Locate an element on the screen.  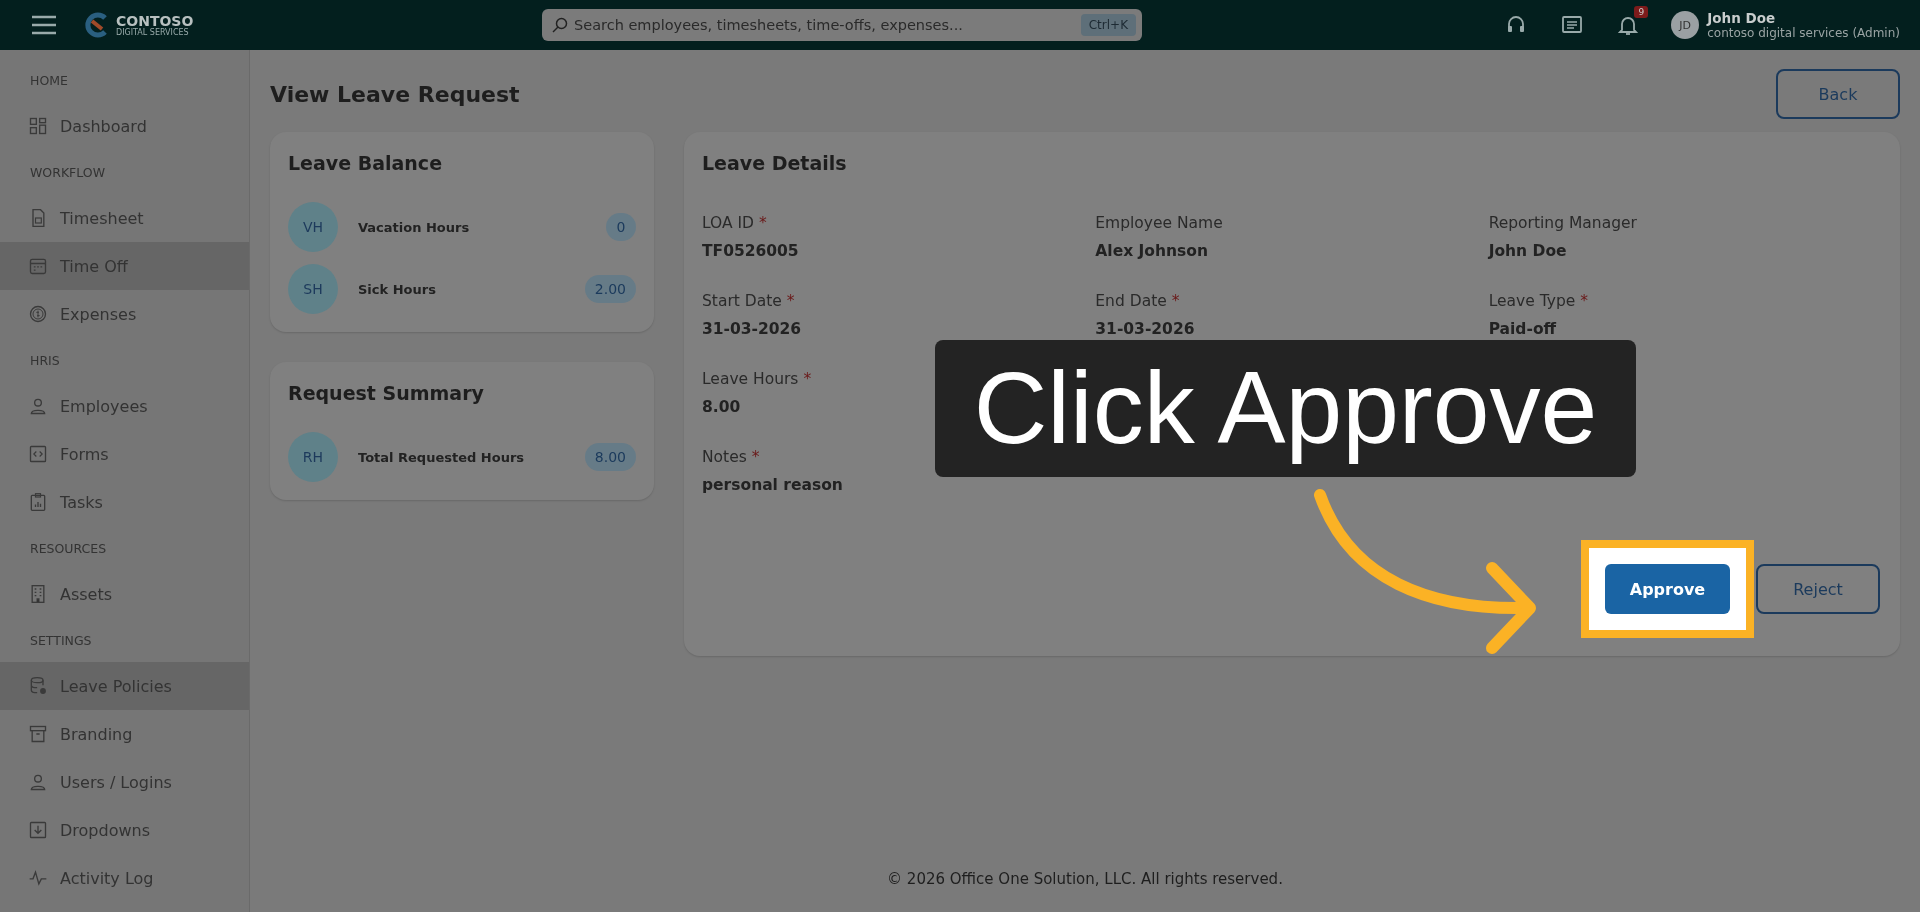
sidebar-item: Forms is located at coordinates (124, 454).